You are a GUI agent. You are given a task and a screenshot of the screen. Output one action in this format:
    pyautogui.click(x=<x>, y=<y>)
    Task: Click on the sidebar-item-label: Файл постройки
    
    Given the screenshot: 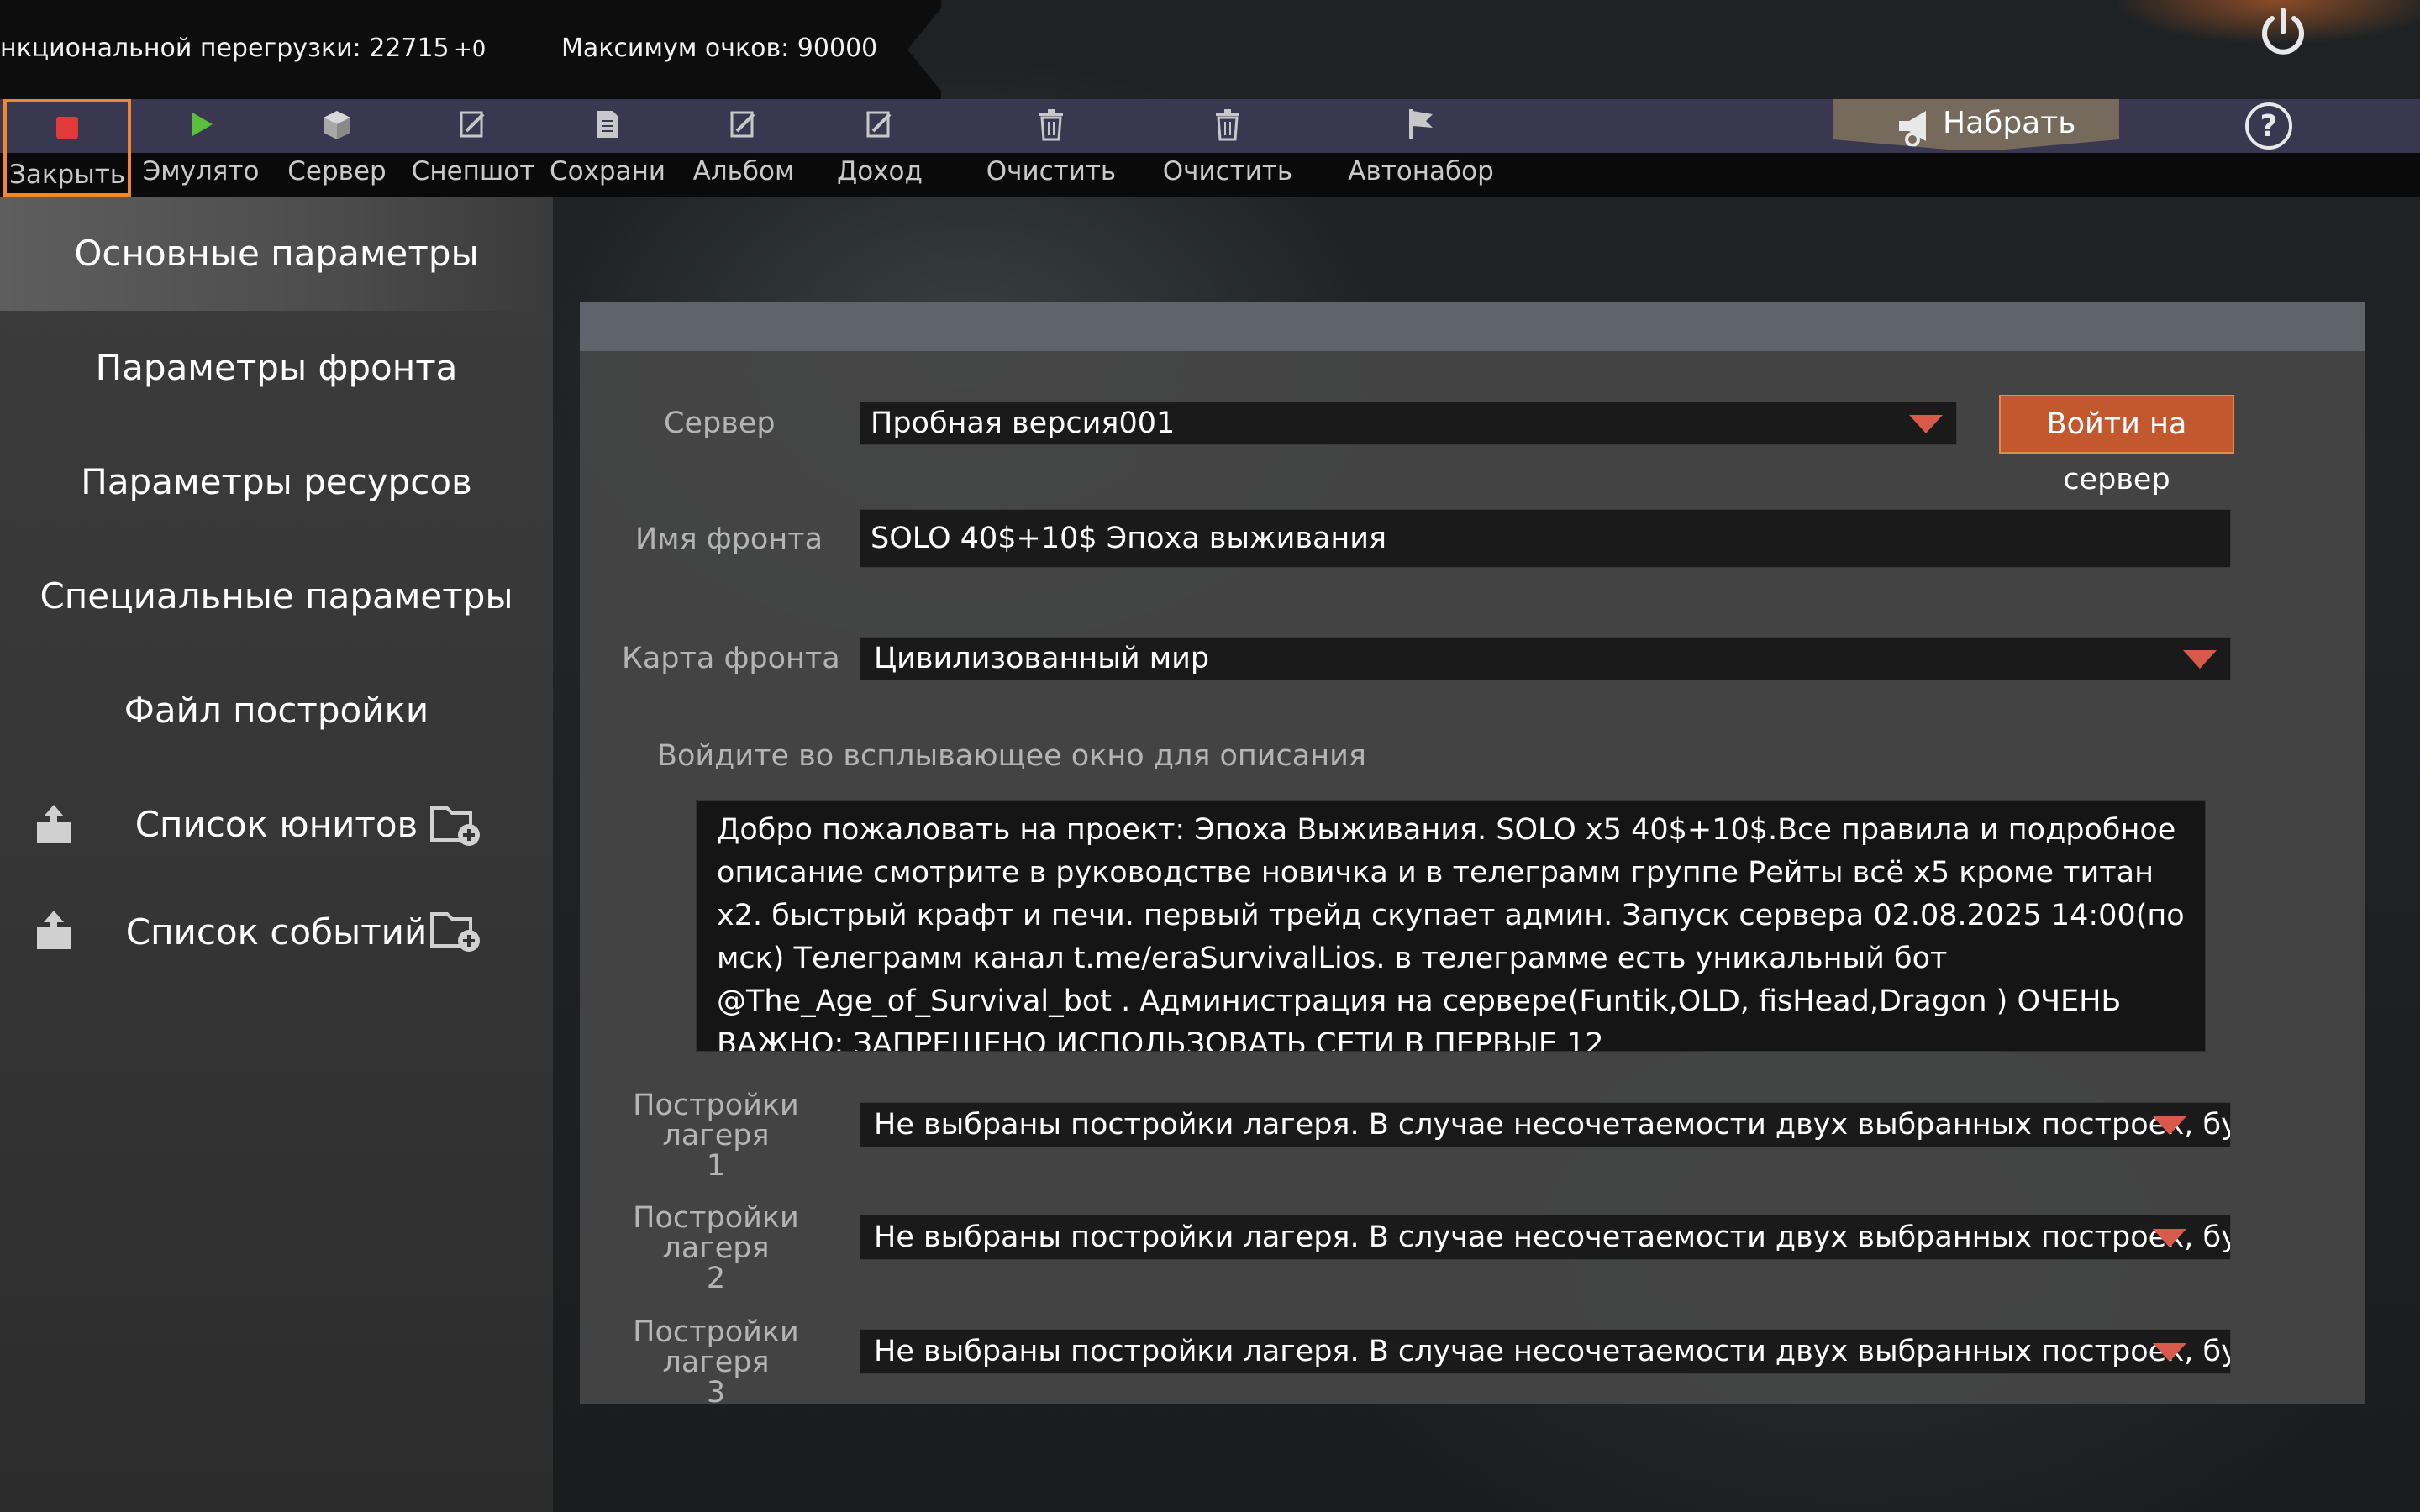 What is the action you would take?
    pyautogui.click(x=276, y=710)
    